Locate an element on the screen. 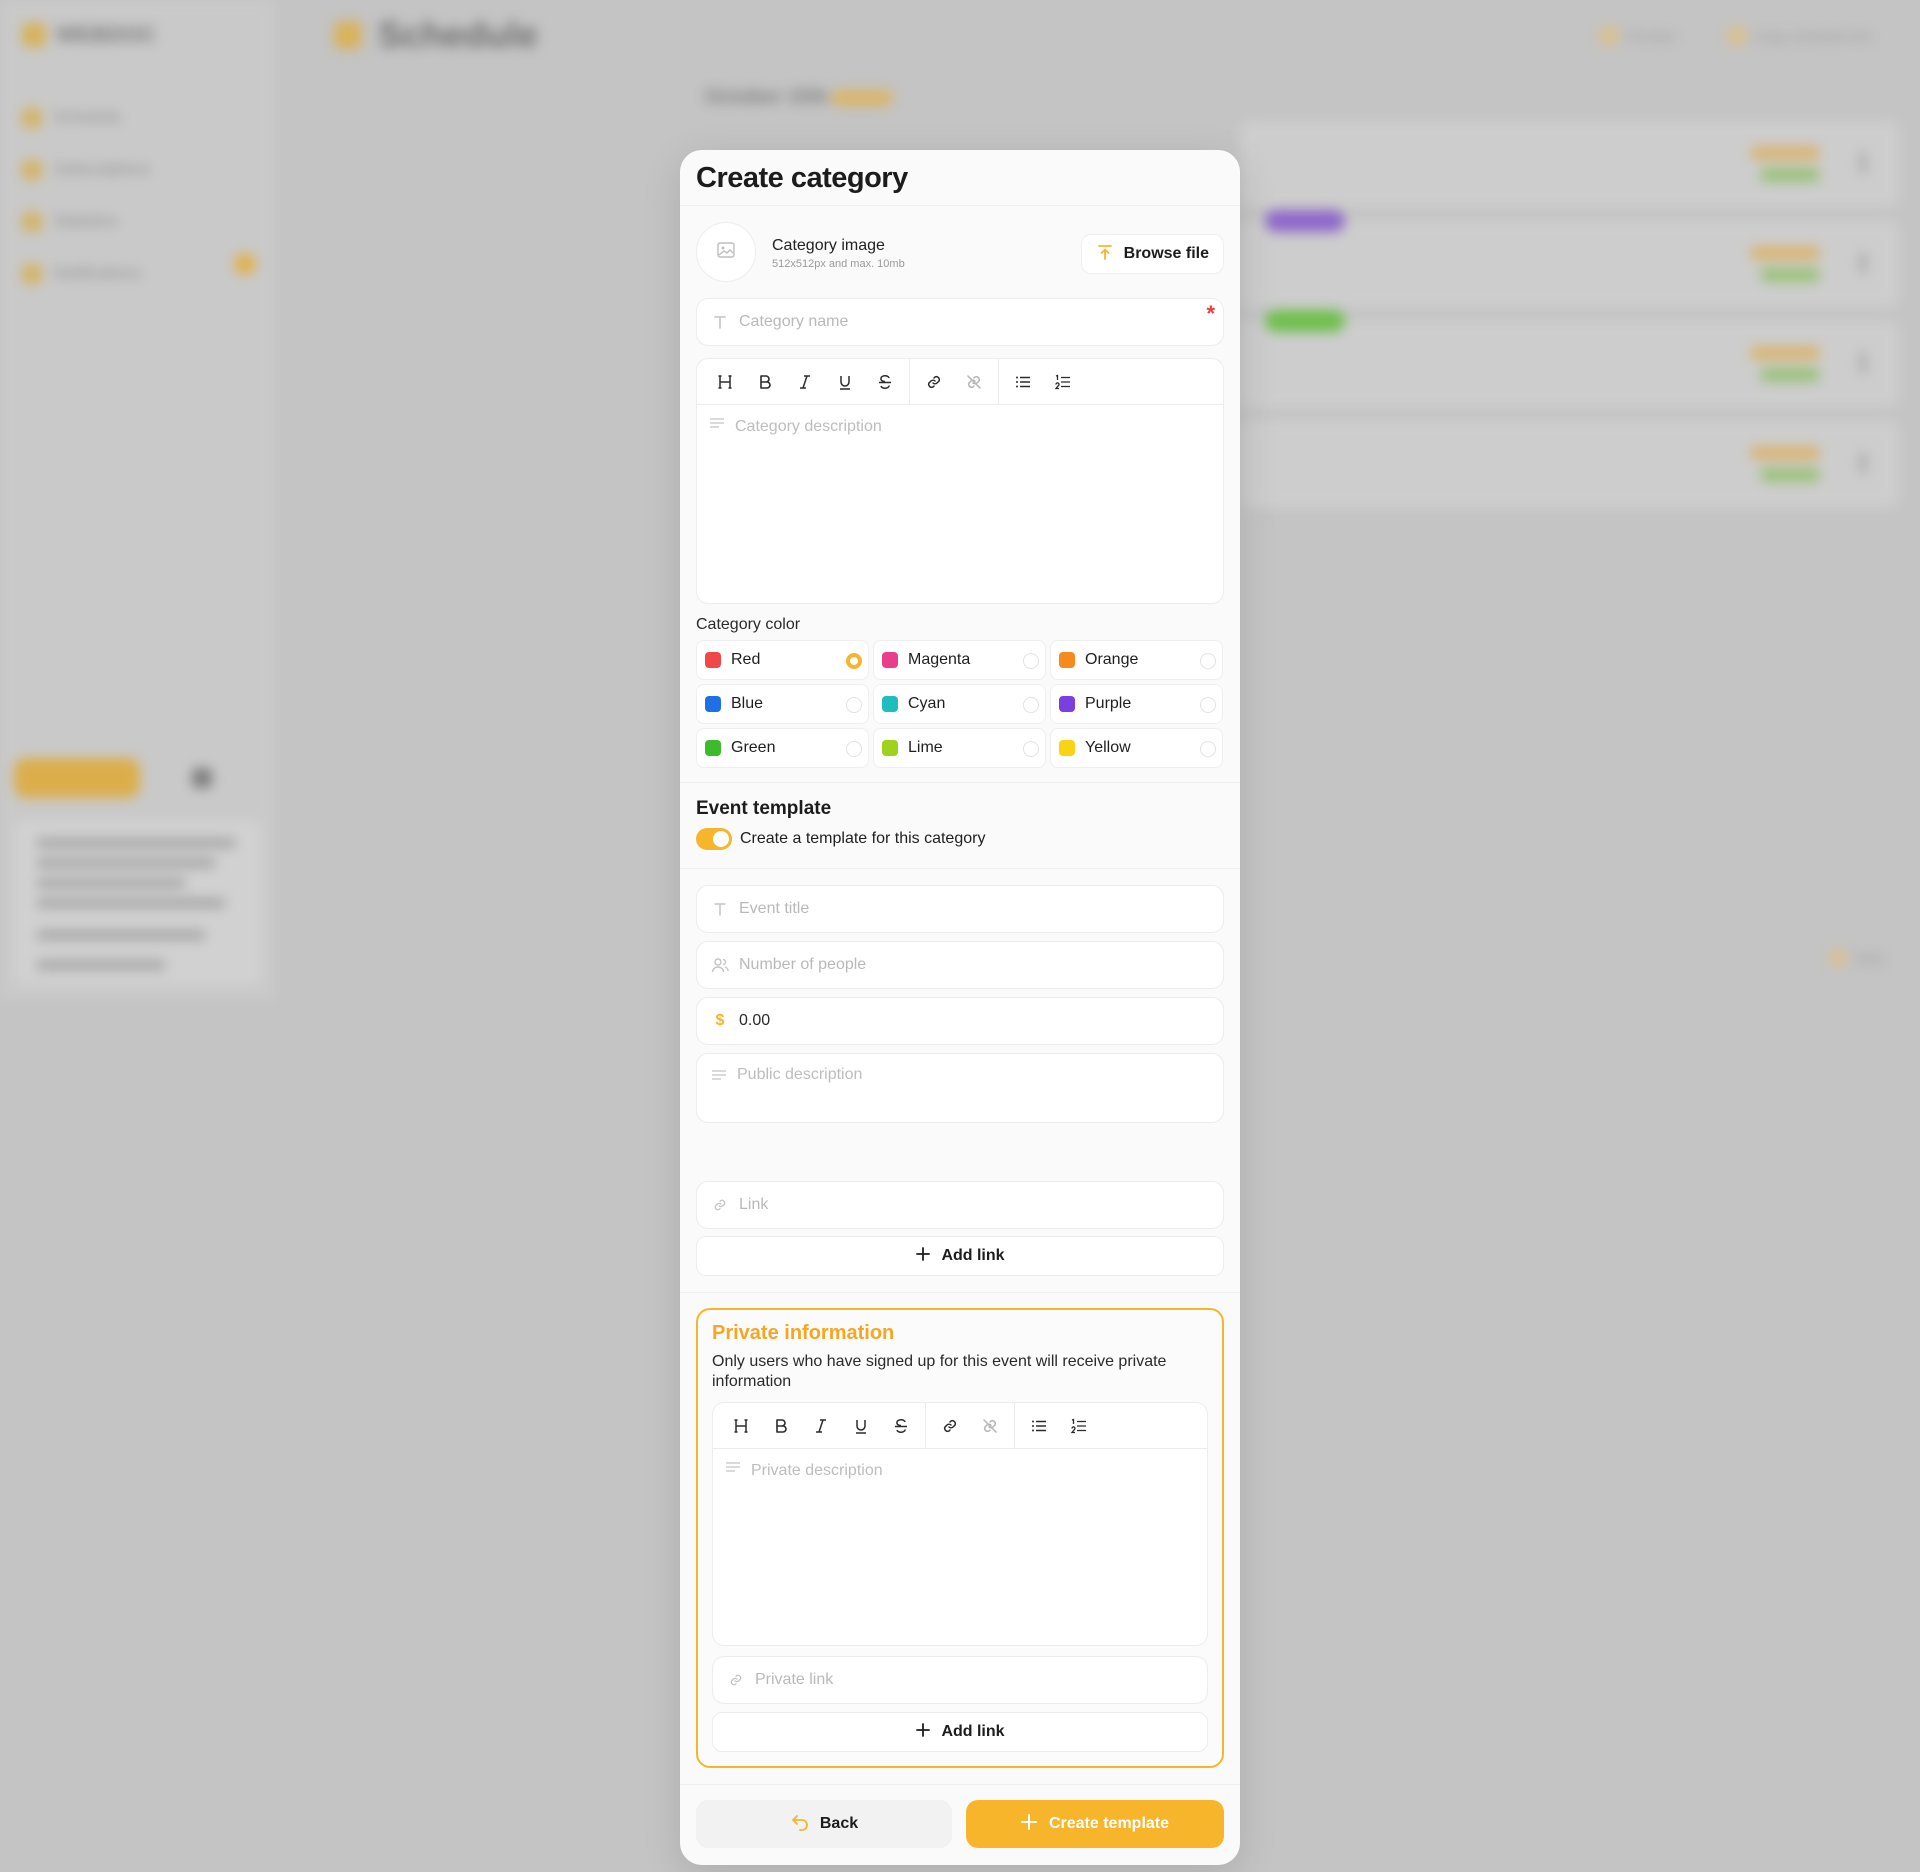 This screenshot has width=1920, height=1872. number-of-people-input: Number of people is located at coordinates (960, 965).